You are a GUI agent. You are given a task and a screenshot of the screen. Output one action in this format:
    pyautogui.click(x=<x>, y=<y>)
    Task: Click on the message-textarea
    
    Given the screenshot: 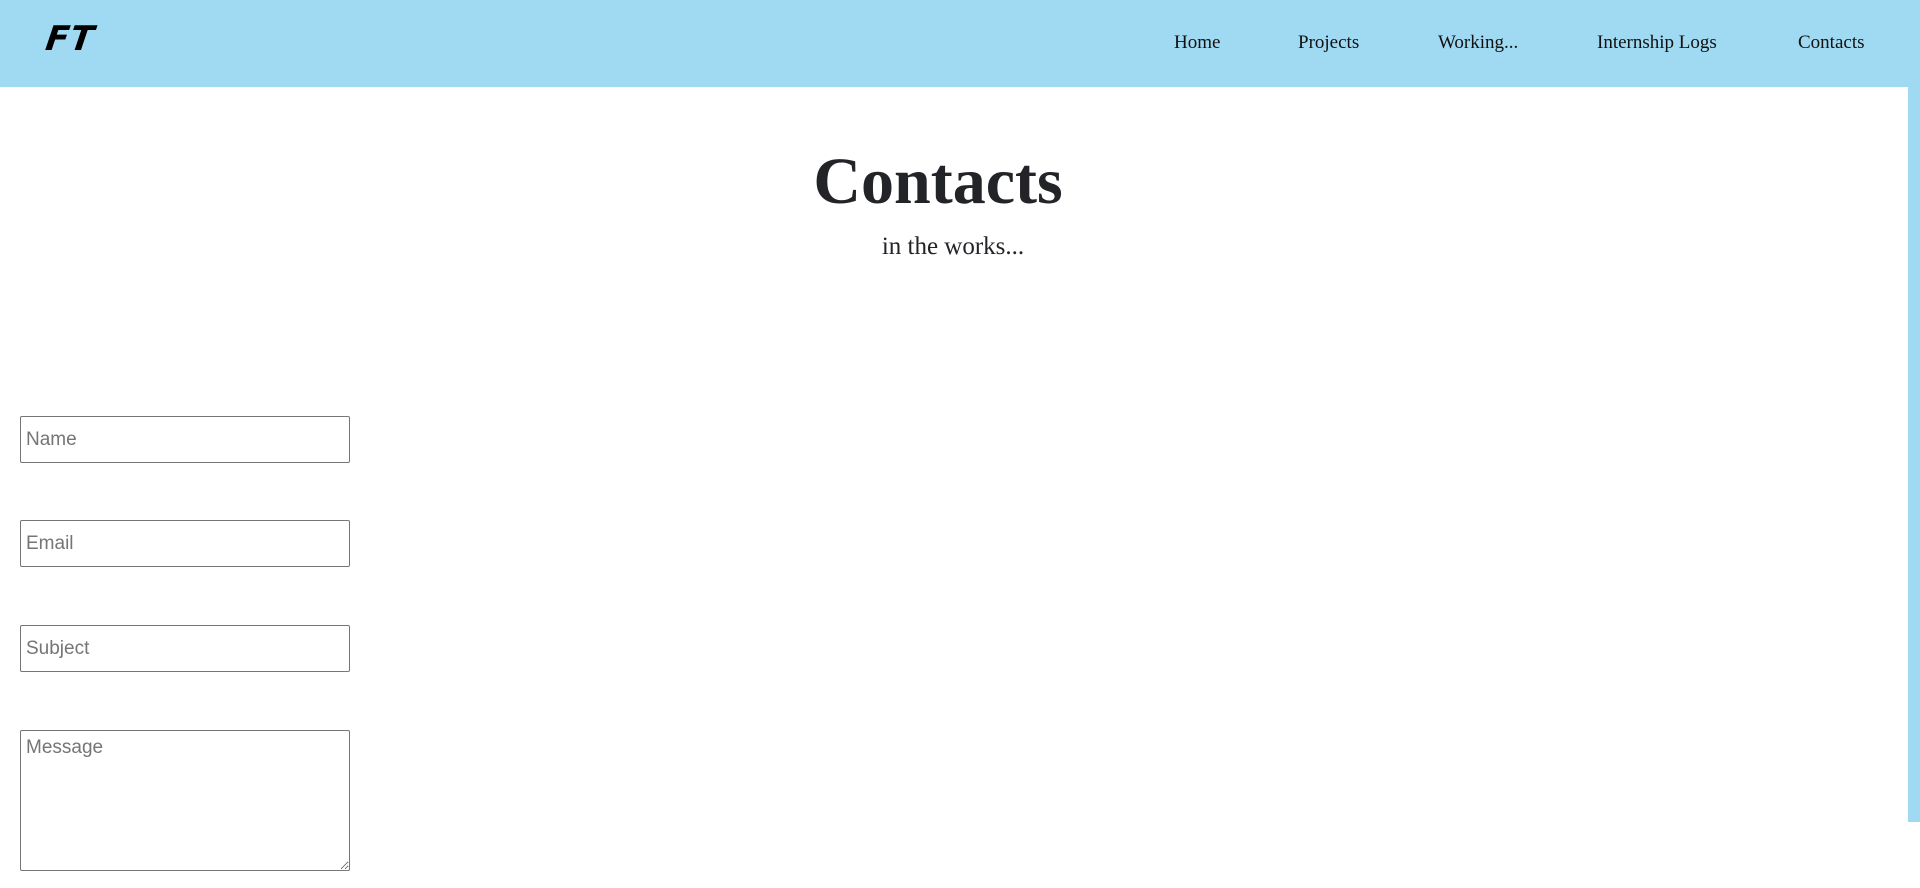 What is the action you would take?
    pyautogui.click(x=185, y=800)
    